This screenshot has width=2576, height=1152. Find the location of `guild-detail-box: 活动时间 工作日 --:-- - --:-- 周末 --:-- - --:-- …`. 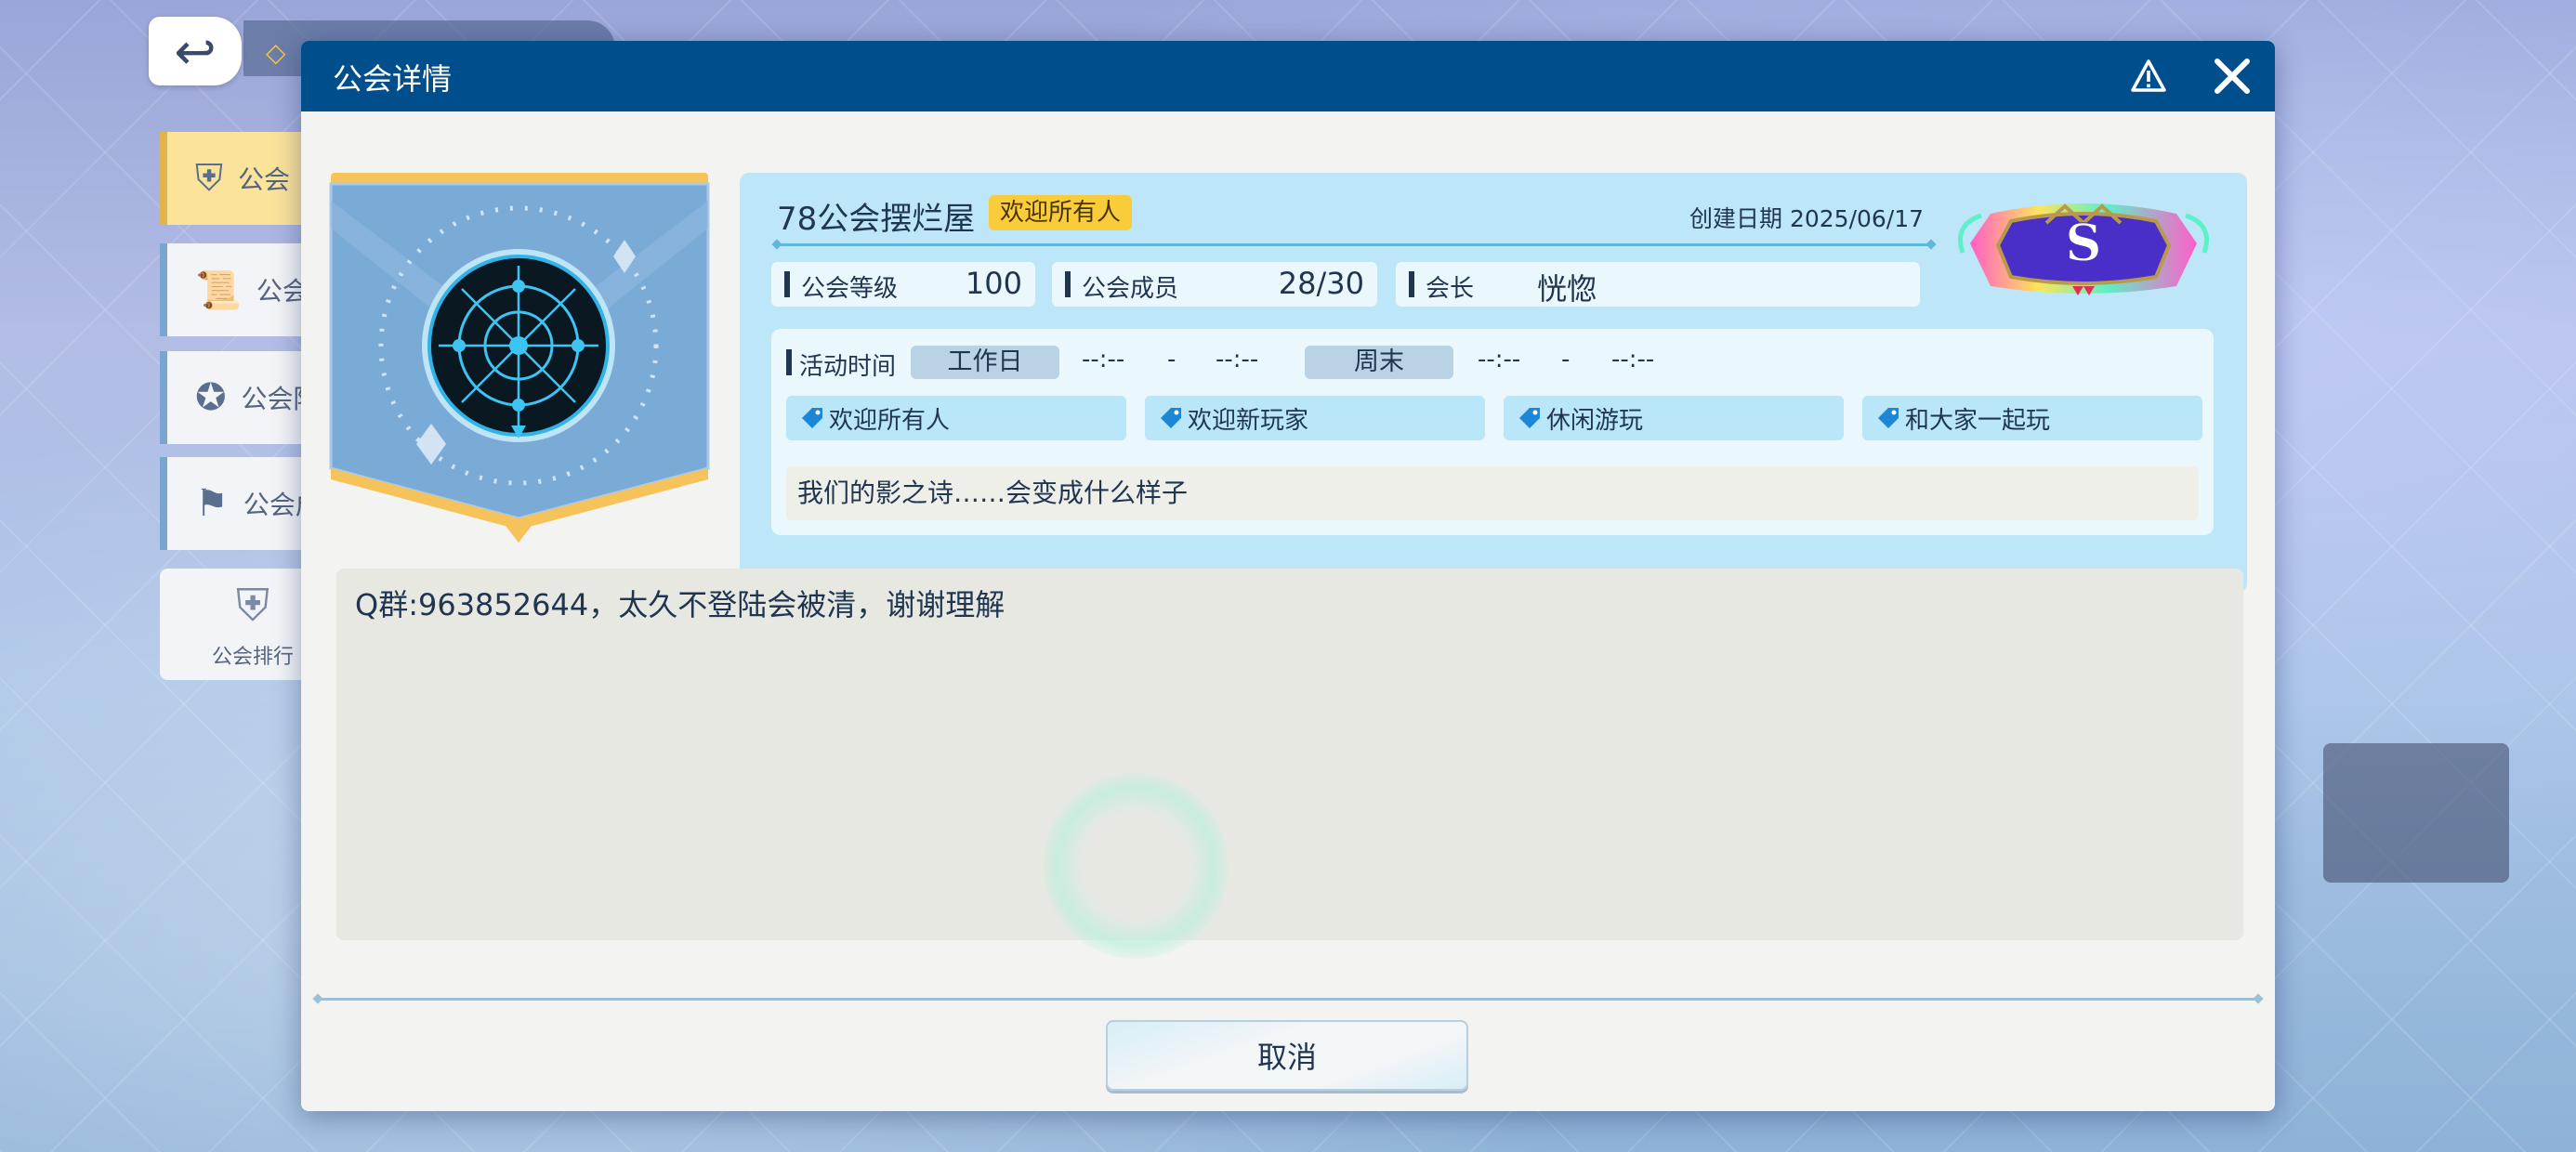

guild-detail-box: 活动时间 工作日 --:-- - --:-- 周末 --:-- - --:-- … is located at coordinates (1492, 432).